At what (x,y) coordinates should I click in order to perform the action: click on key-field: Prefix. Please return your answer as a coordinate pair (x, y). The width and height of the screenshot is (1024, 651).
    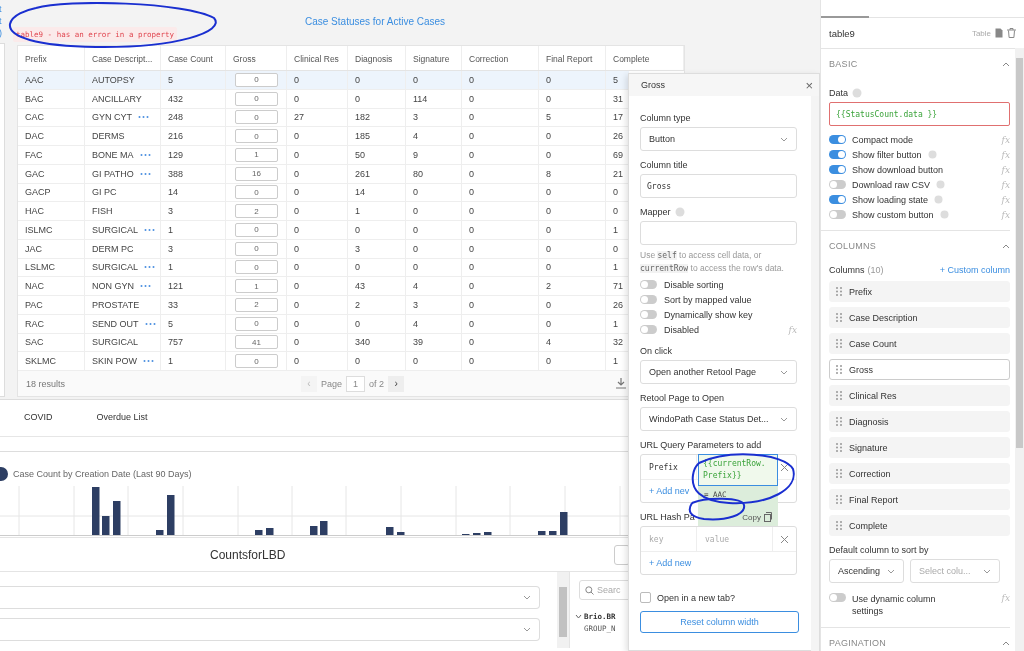
    Looking at the image, I should click on (669, 467).